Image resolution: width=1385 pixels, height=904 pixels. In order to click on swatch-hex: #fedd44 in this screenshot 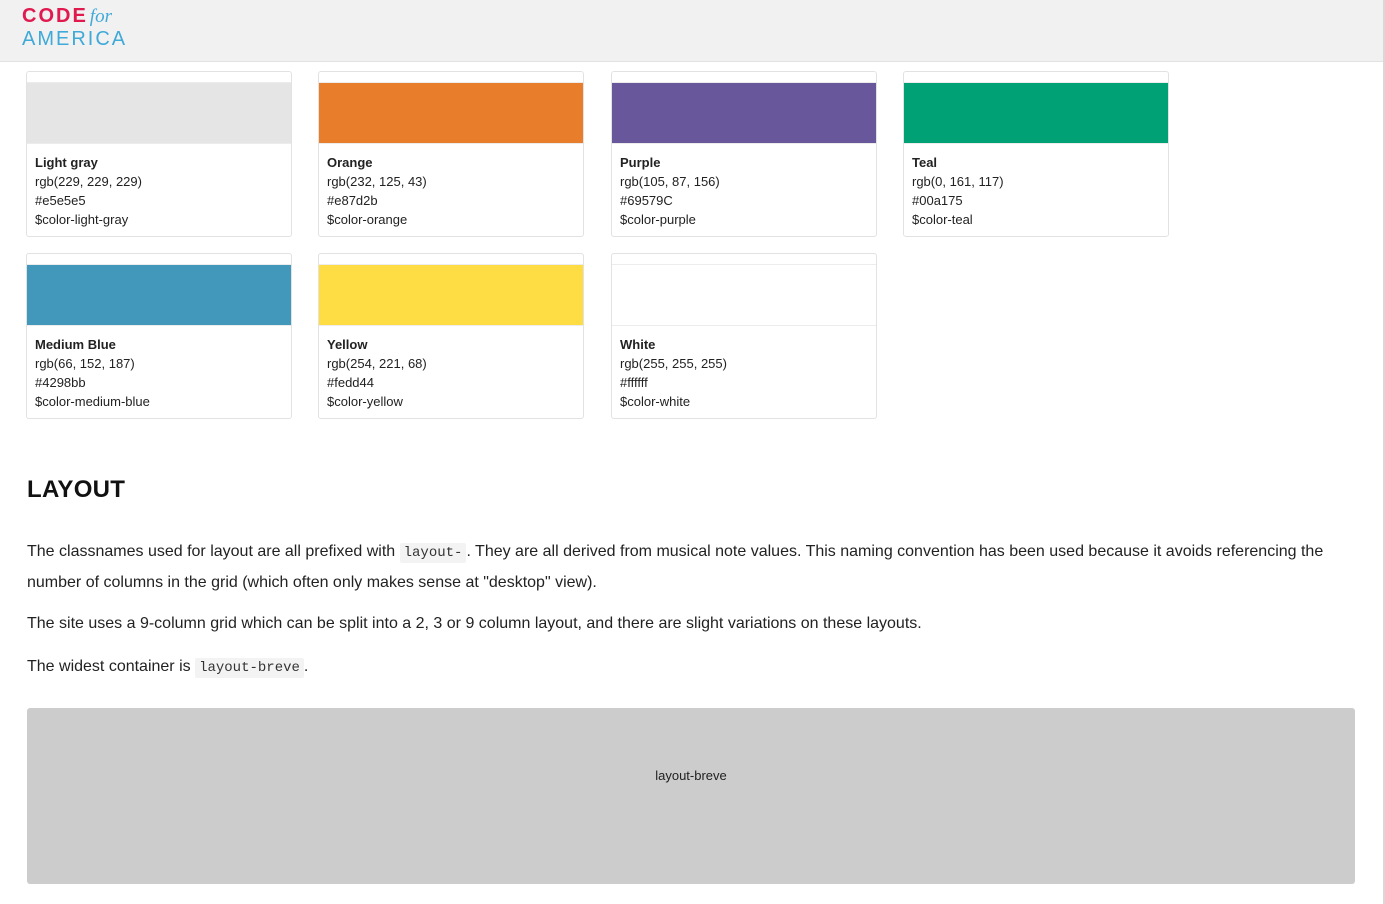, I will do `click(350, 382)`.